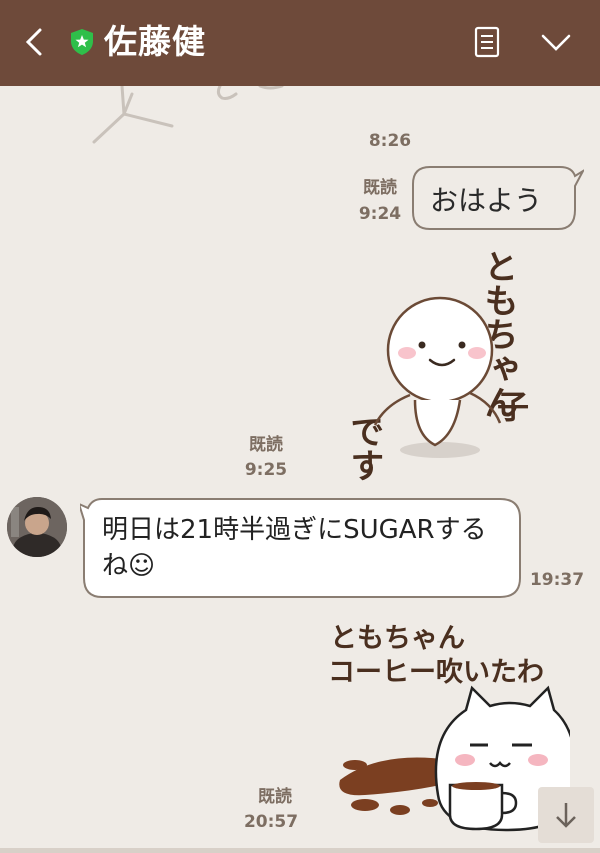 The width and height of the screenshot is (600, 853). Describe the element at coordinates (435, 367) in the screenshot. I see `sticker-yareba-dekiru: ともちゃん です やればできる 子` at that location.